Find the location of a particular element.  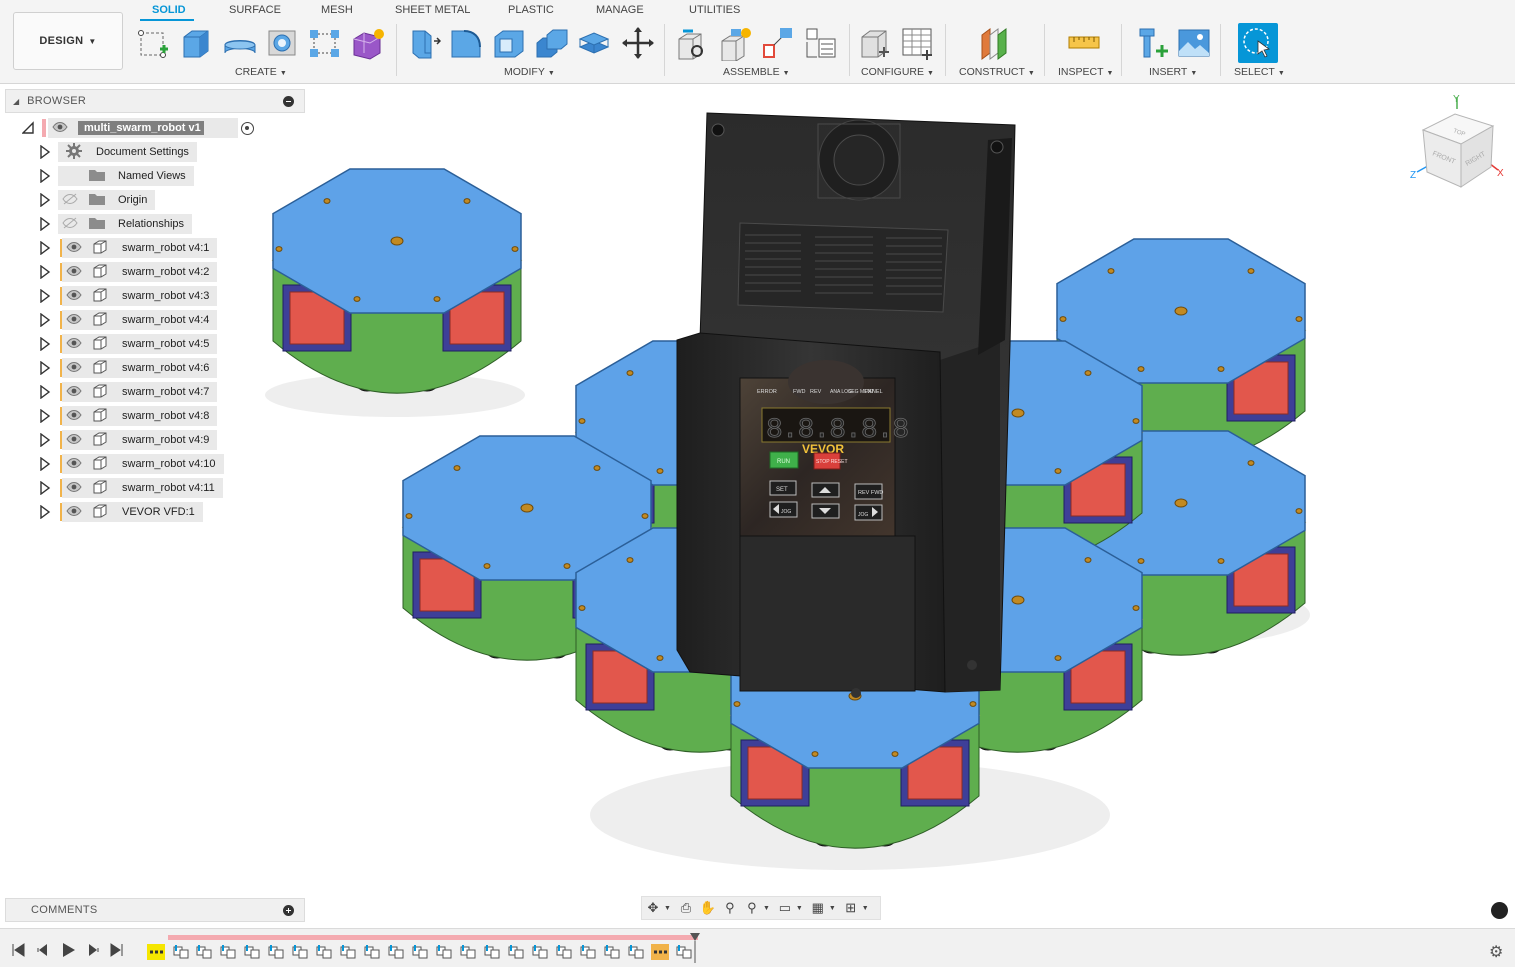

add-comment-icon is located at coordinates (288, 910).